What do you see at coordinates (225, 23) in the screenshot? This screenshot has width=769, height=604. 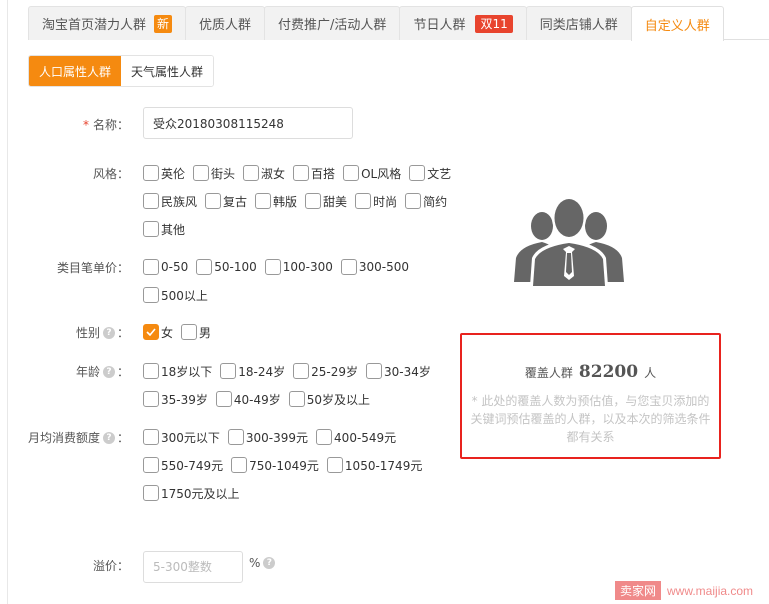 I see `tab-quality-audience: 优质人群` at bounding box center [225, 23].